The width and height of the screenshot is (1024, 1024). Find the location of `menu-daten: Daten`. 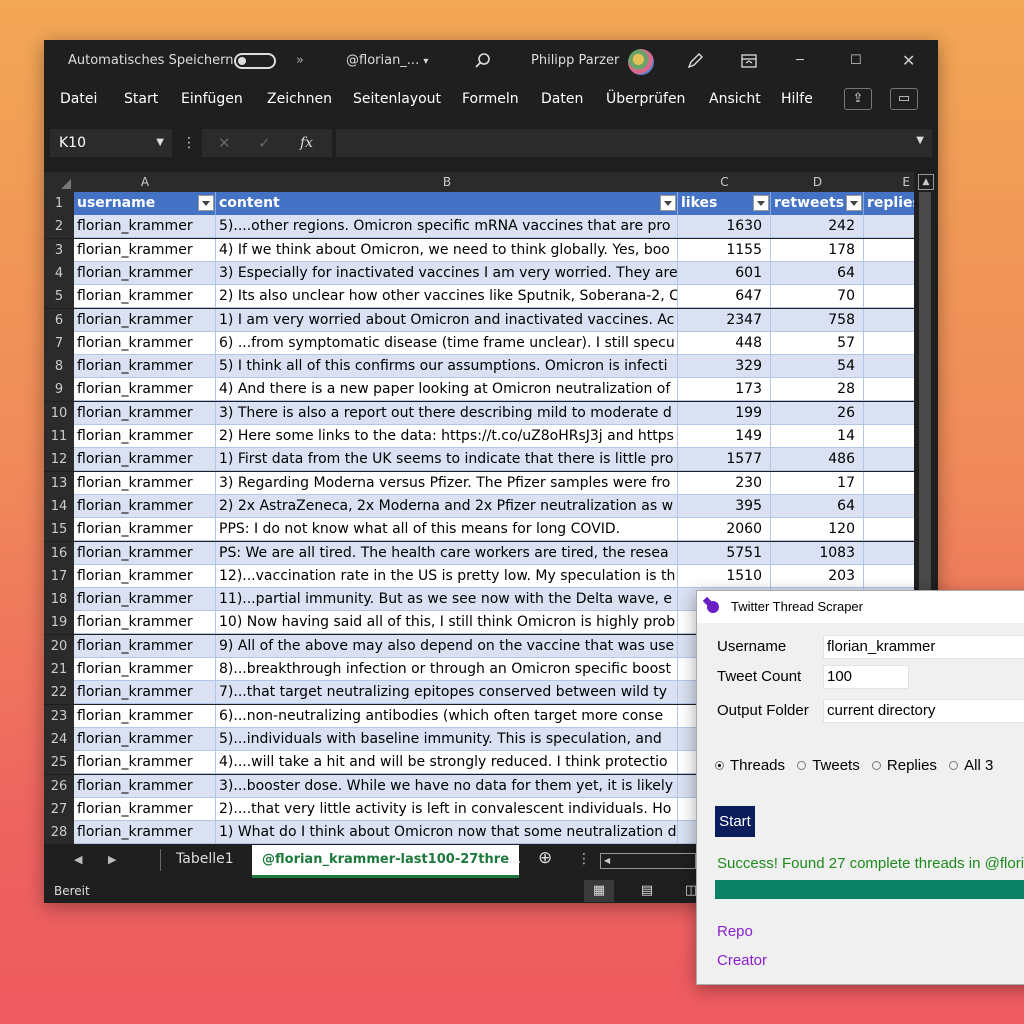

menu-daten: Daten is located at coordinates (562, 99).